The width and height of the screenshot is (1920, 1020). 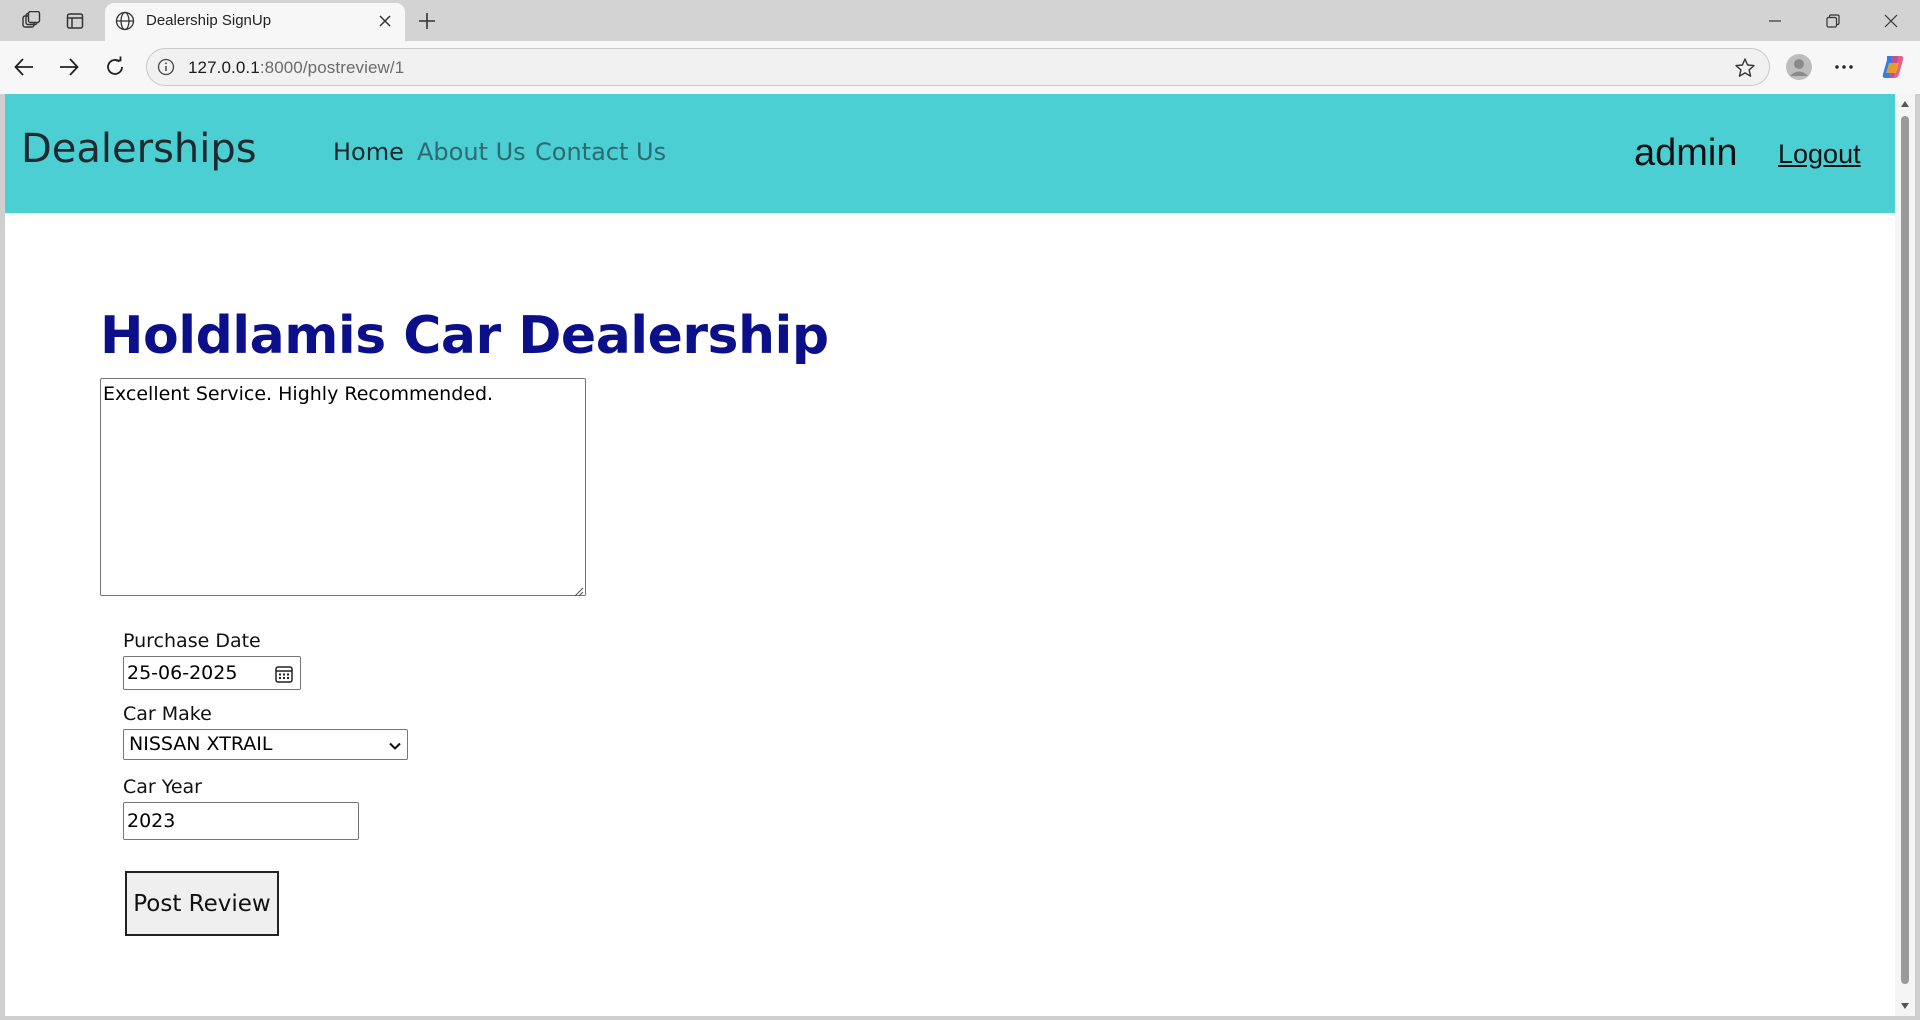 I want to click on car-make-label: Car Make, so click(x=167, y=714).